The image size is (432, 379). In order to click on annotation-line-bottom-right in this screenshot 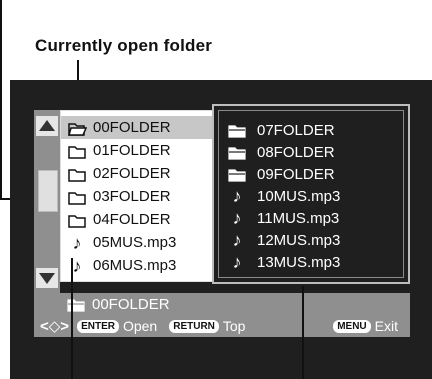, I will do `click(303, 332)`.